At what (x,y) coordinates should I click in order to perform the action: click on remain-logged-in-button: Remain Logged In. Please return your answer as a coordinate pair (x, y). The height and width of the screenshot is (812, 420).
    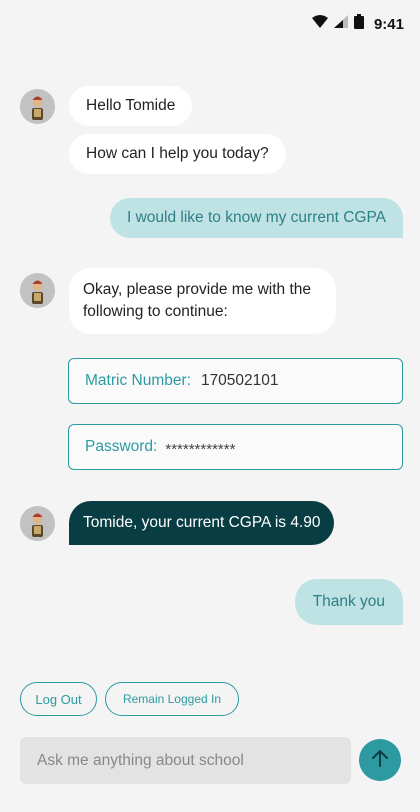
    Looking at the image, I should click on (172, 699).